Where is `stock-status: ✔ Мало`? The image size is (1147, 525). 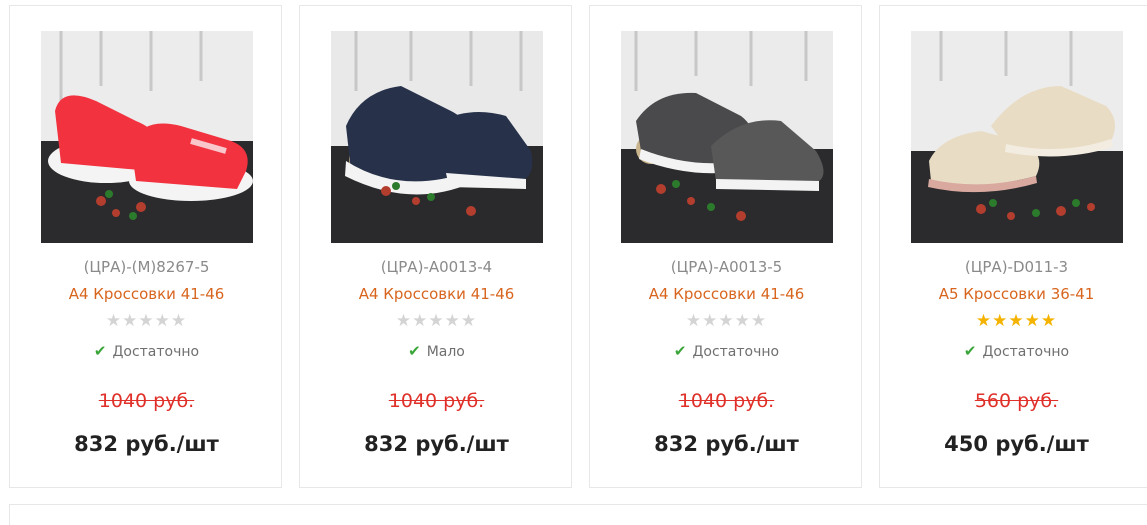 stock-status: ✔ Мало is located at coordinates (436, 351).